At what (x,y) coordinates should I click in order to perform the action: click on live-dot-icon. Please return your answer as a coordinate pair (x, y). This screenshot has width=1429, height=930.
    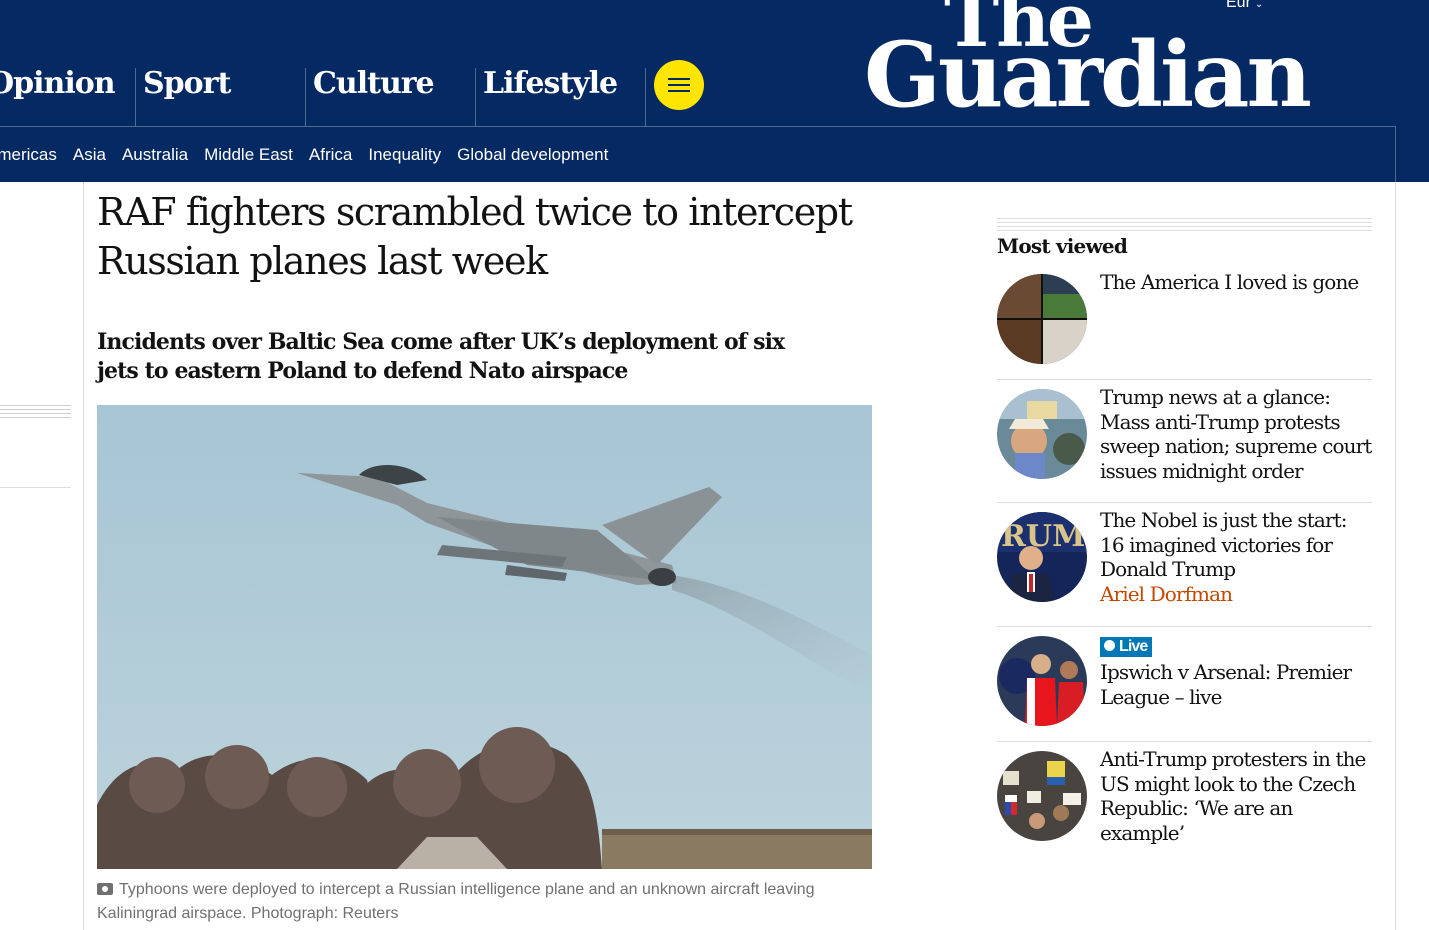
    Looking at the image, I should click on (1109, 645).